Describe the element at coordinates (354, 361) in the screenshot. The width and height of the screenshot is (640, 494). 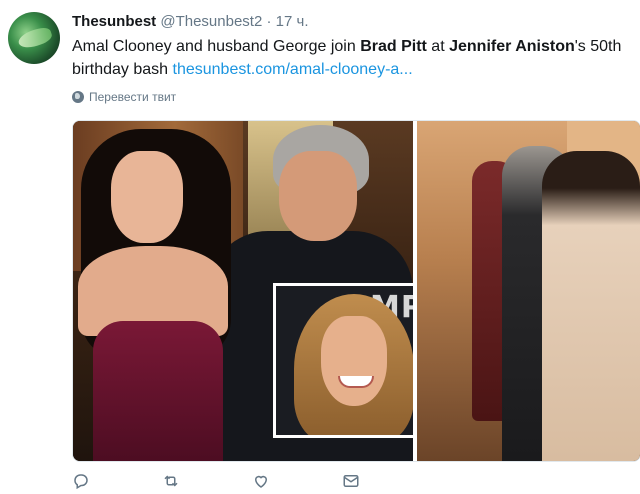
I see `inset-face` at that location.